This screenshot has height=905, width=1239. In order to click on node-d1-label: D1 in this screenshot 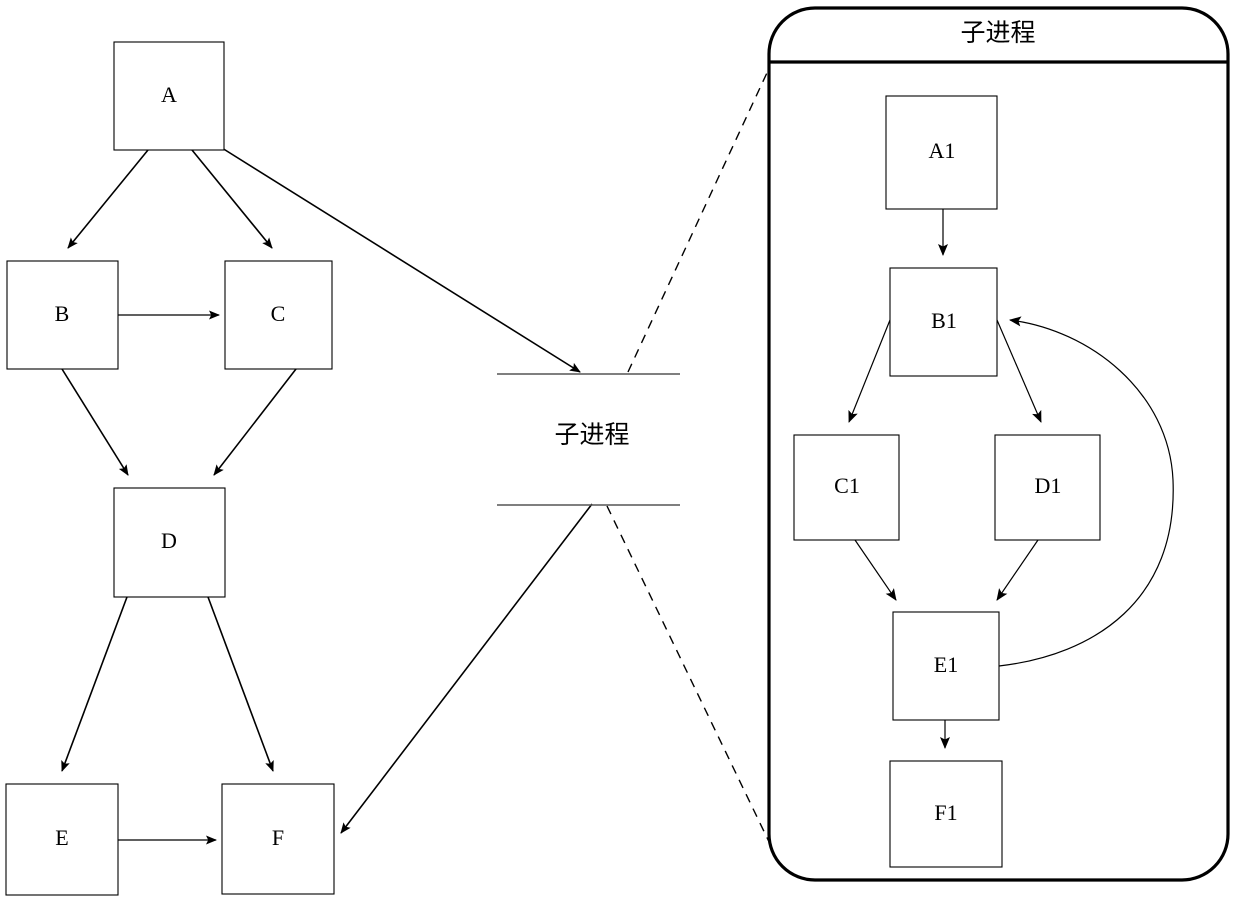, I will do `click(1048, 485)`.